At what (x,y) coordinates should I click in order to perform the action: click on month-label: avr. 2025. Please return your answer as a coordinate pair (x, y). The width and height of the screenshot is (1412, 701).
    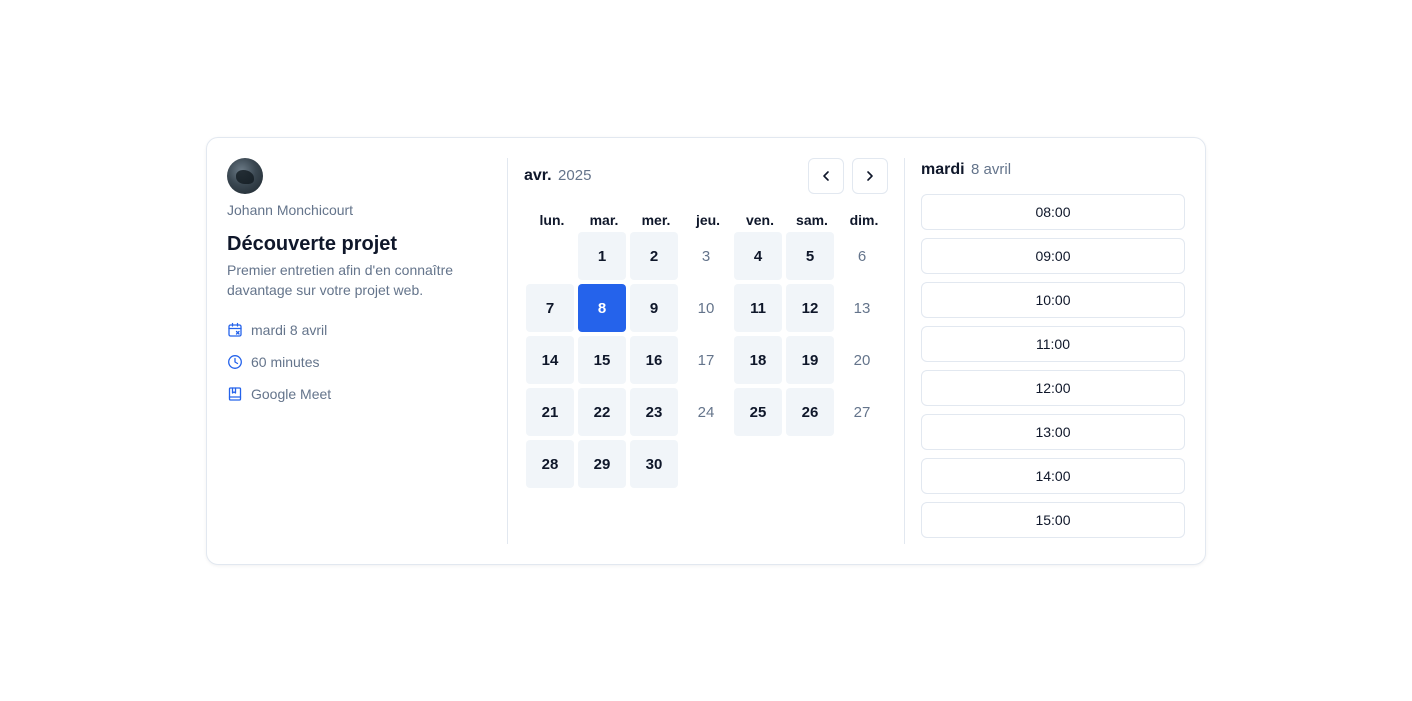
    Looking at the image, I should click on (557, 176).